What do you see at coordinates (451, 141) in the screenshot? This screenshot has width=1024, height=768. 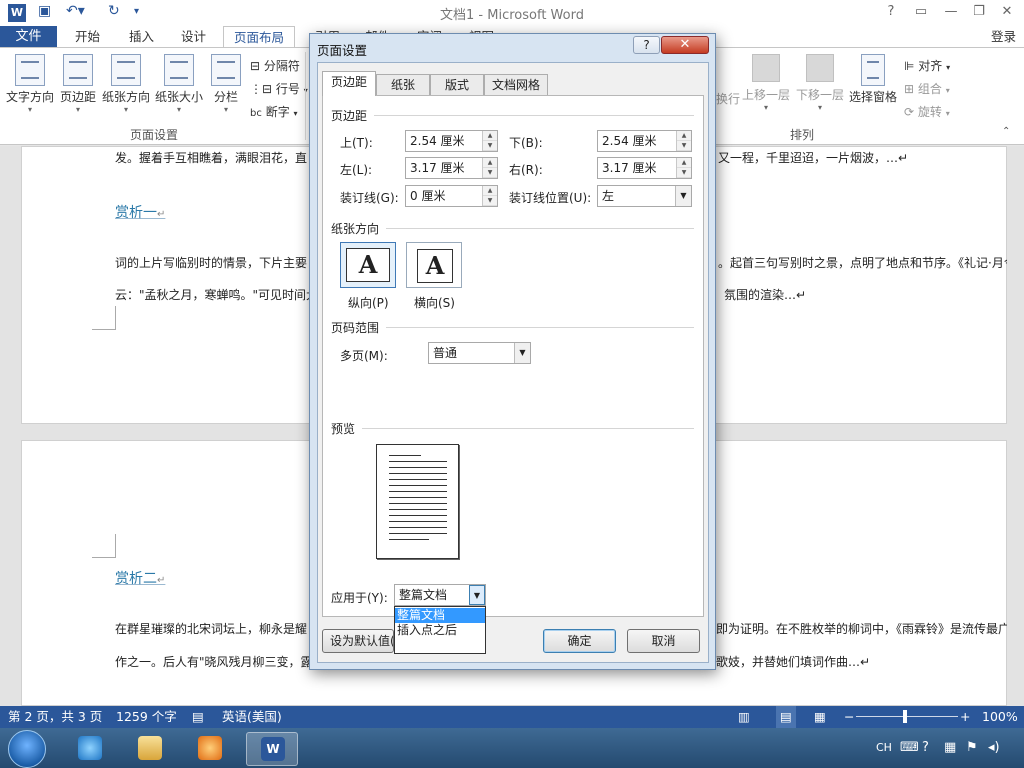 I see `top-margin-input: 2.54 厘米 ▲ ▼` at bounding box center [451, 141].